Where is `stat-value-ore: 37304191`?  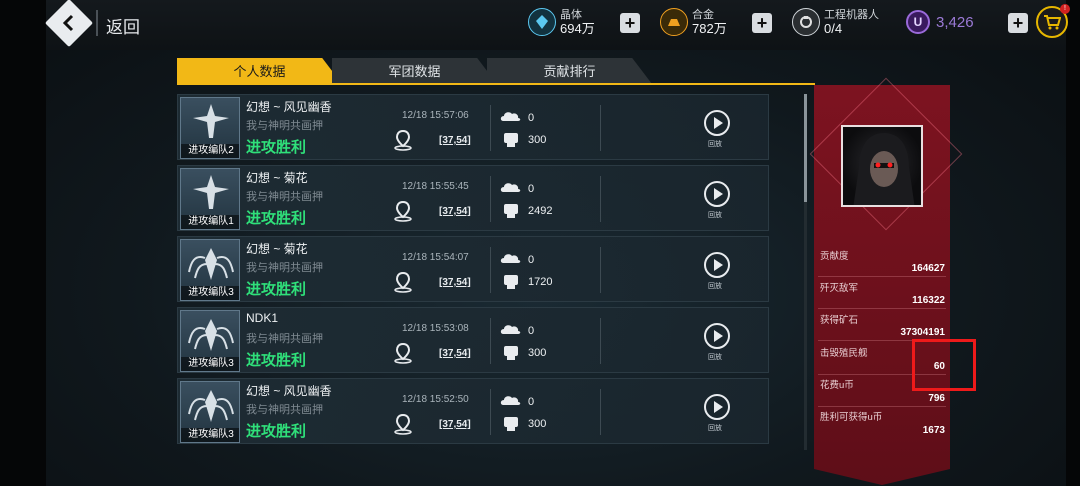 stat-value-ore: 37304191 is located at coordinates (923, 332).